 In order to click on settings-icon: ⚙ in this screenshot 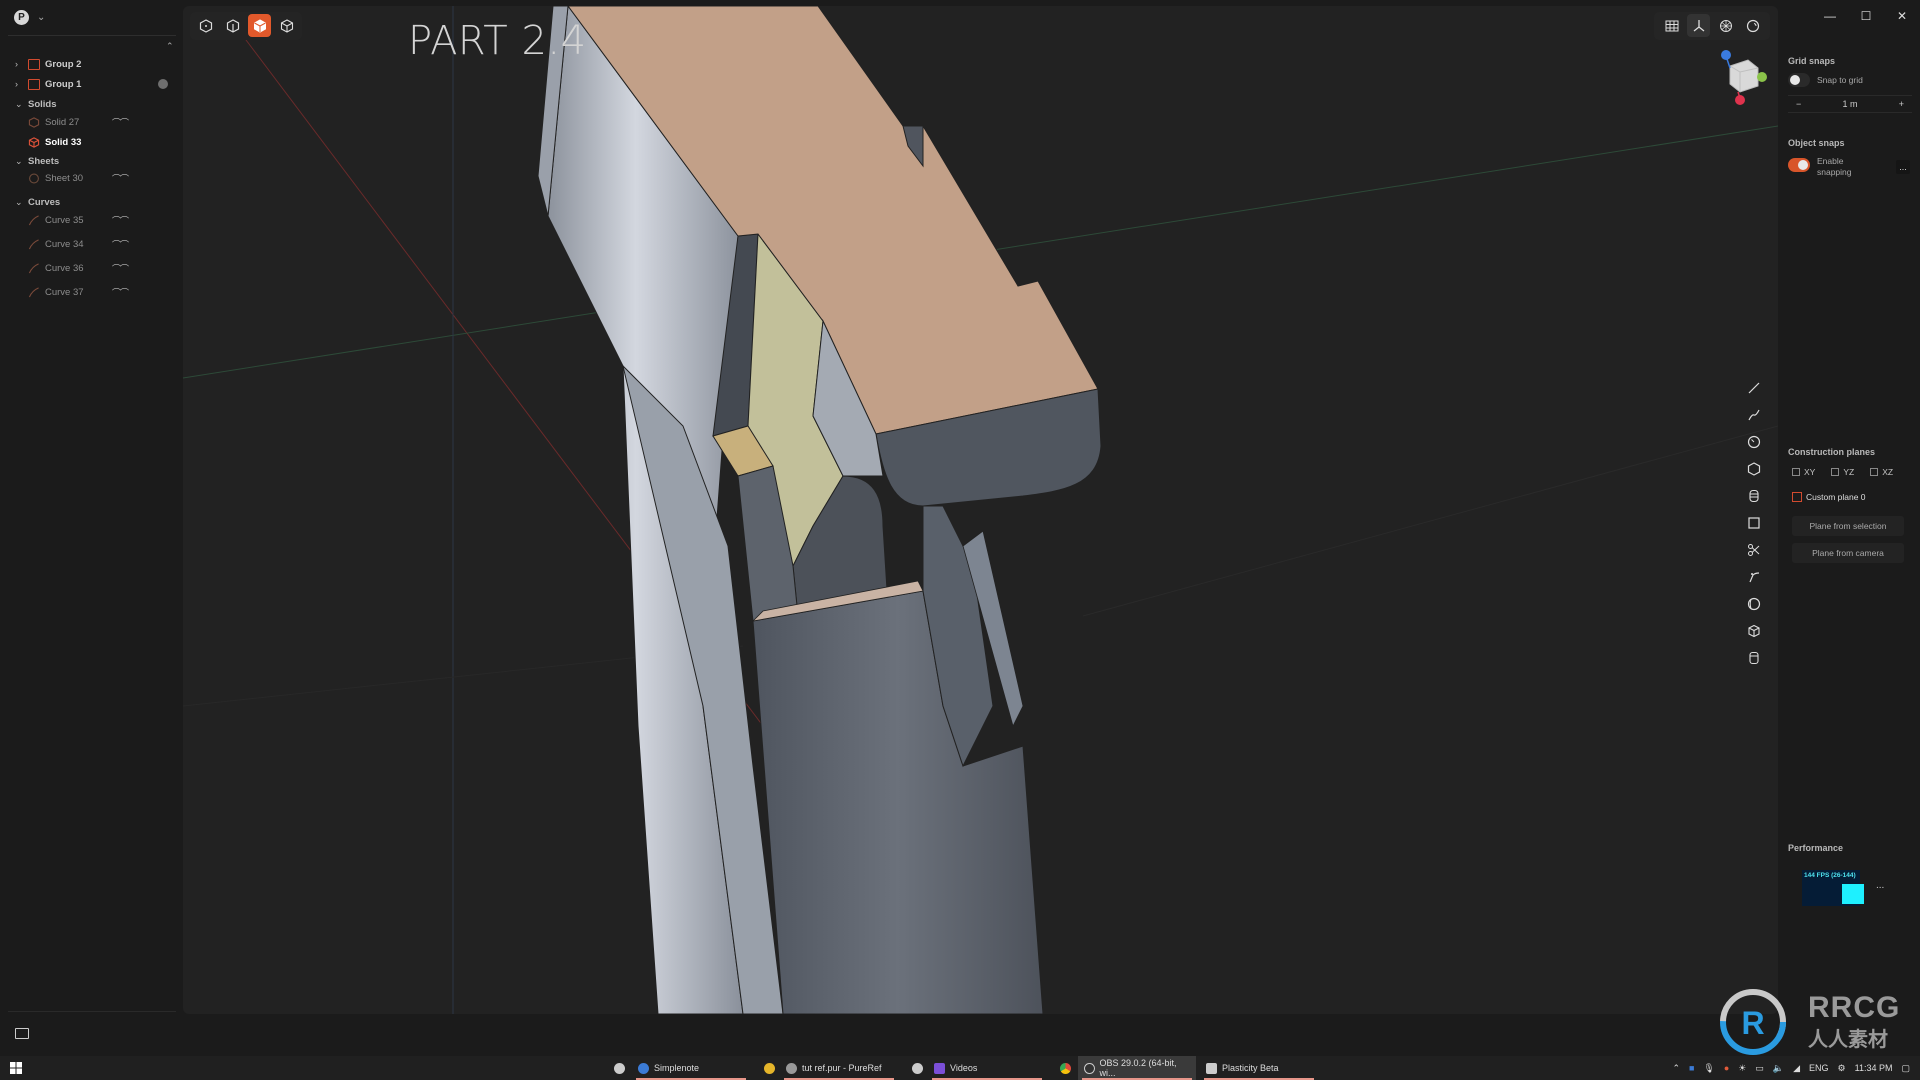, I will do `click(1842, 1068)`.